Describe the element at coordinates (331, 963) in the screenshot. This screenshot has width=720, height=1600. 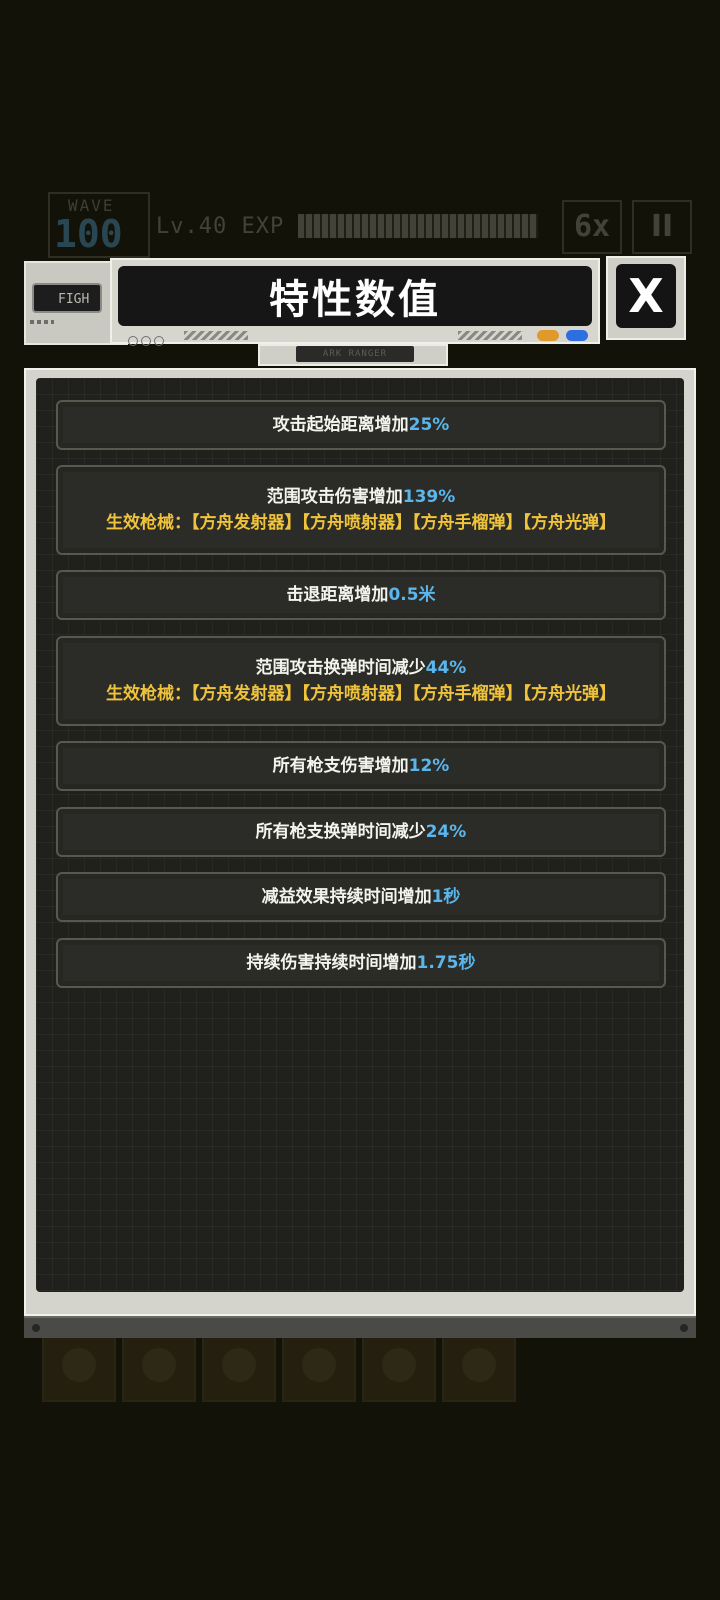
I see `stat-text: 持续伤害持续时间增加` at that location.